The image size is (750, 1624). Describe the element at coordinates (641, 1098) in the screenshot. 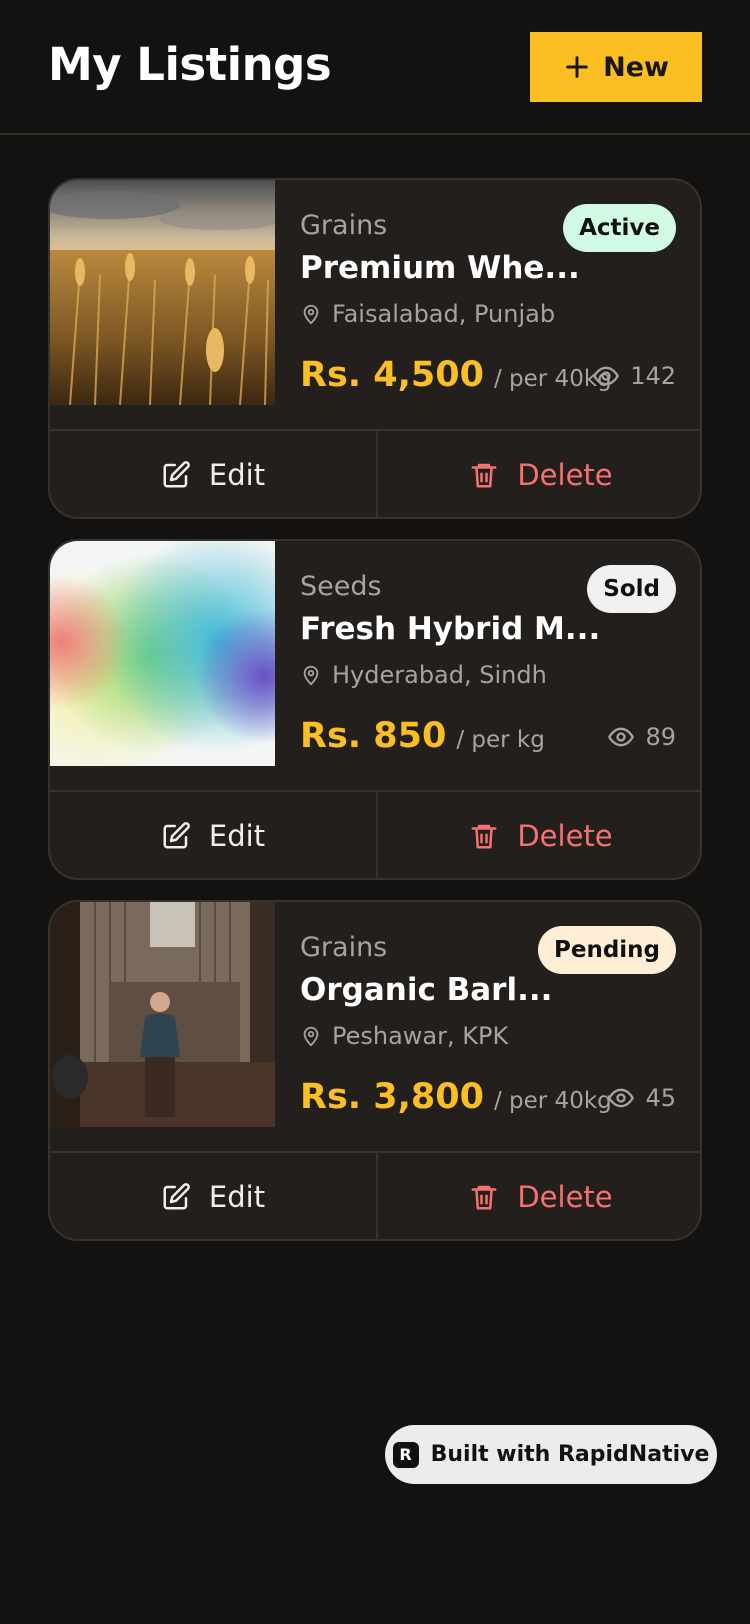

I see `view-count: 45` at that location.